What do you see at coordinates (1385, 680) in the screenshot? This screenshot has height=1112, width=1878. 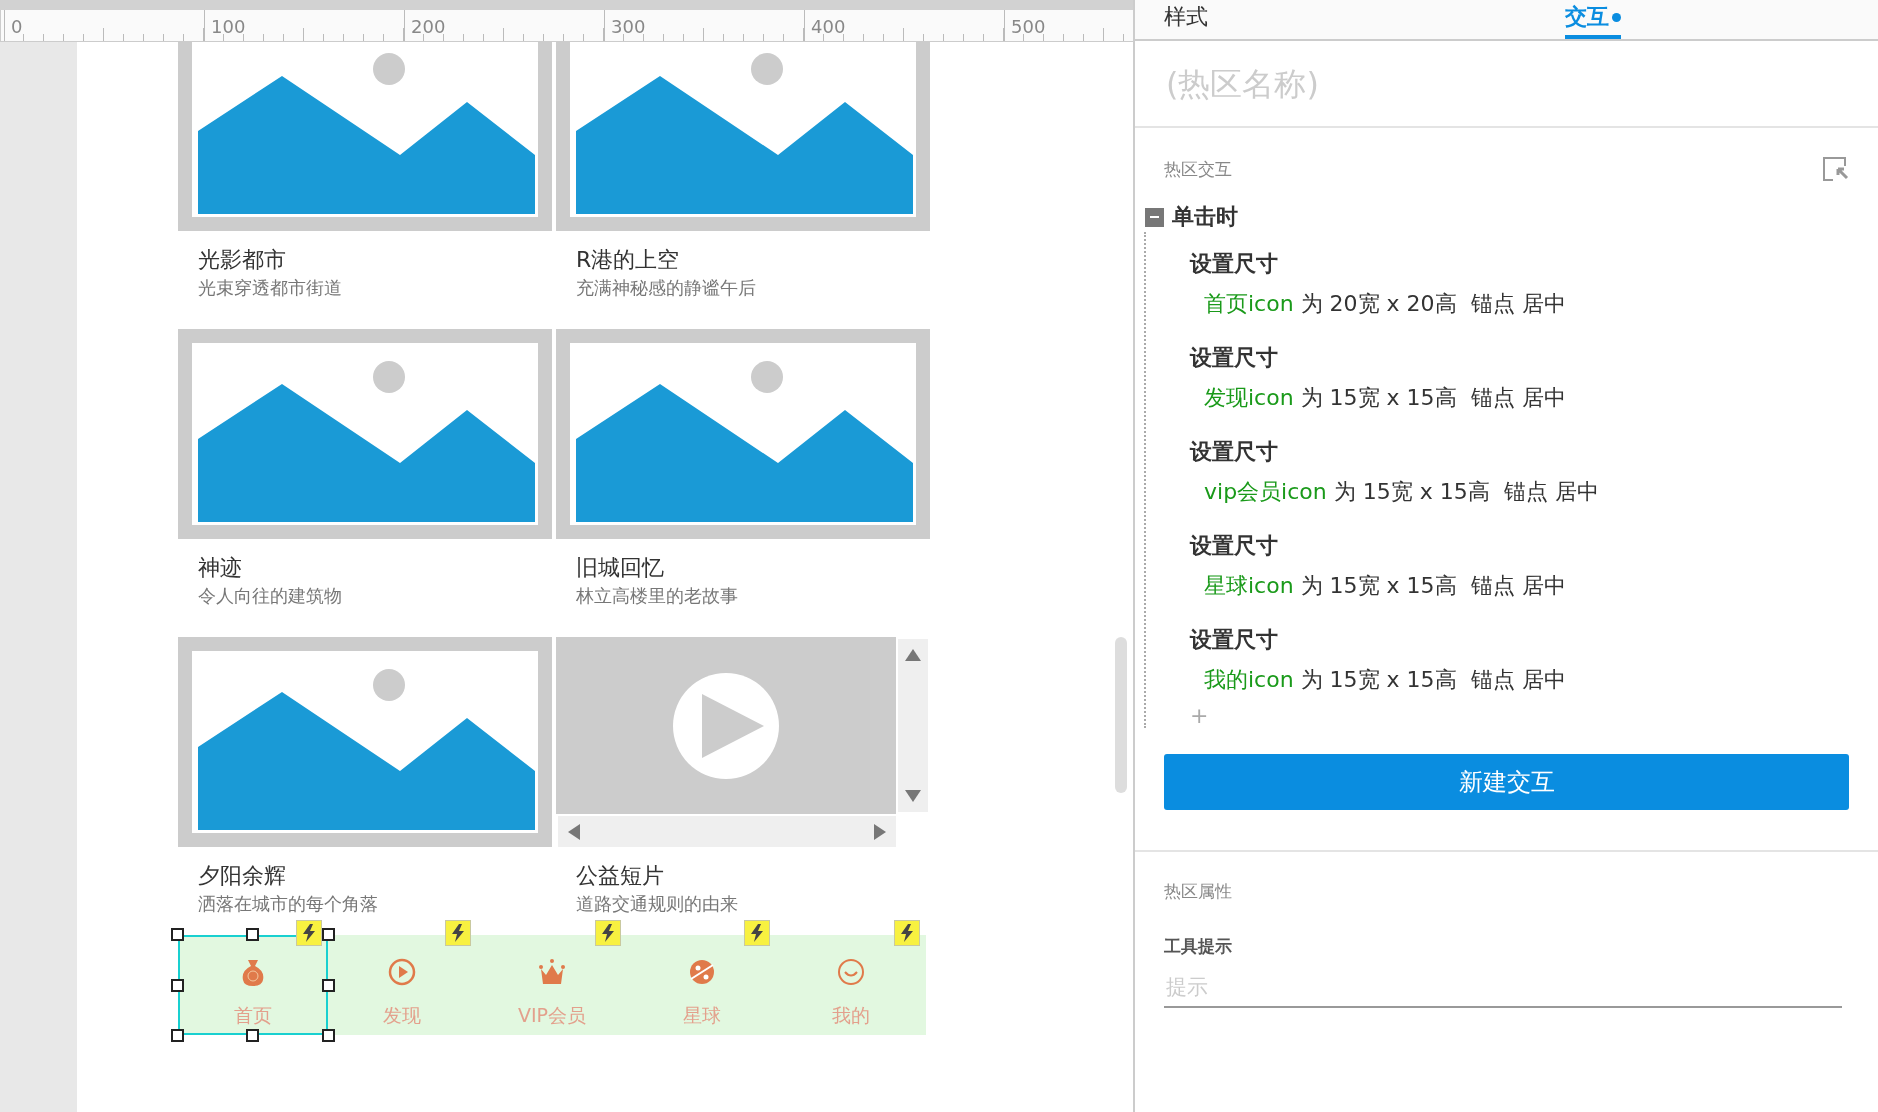 I see `action-detail: 我的icon 为 15宽 x 15高 锚点 居中` at bounding box center [1385, 680].